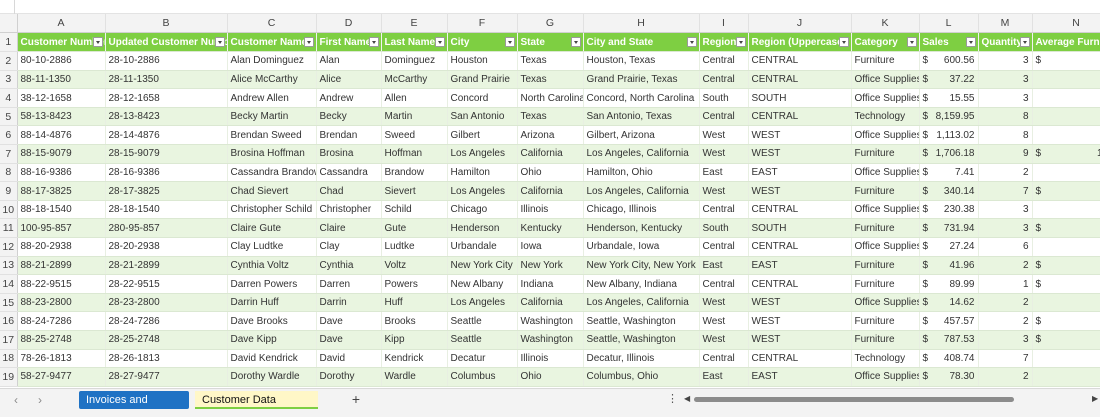 The height and width of the screenshot is (417, 1100). What do you see at coordinates (482, 117) in the screenshot?
I see `table-cell: San Antonio` at bounding box center [482, 117].